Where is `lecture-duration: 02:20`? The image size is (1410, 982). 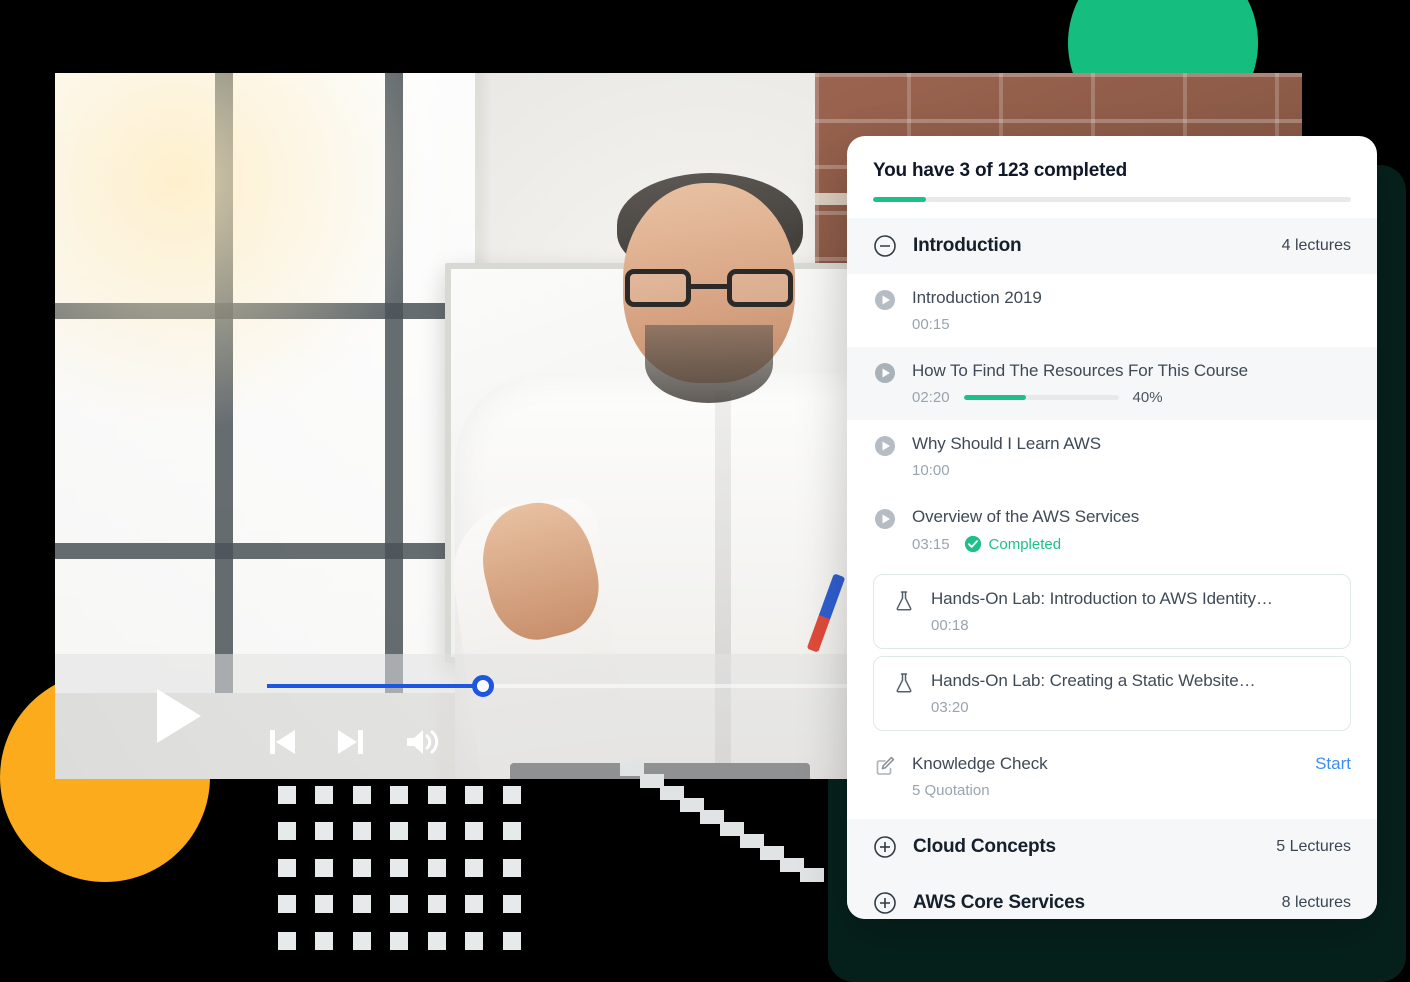 lecture-duration: 02:20 is located at coordinates (931, 397).